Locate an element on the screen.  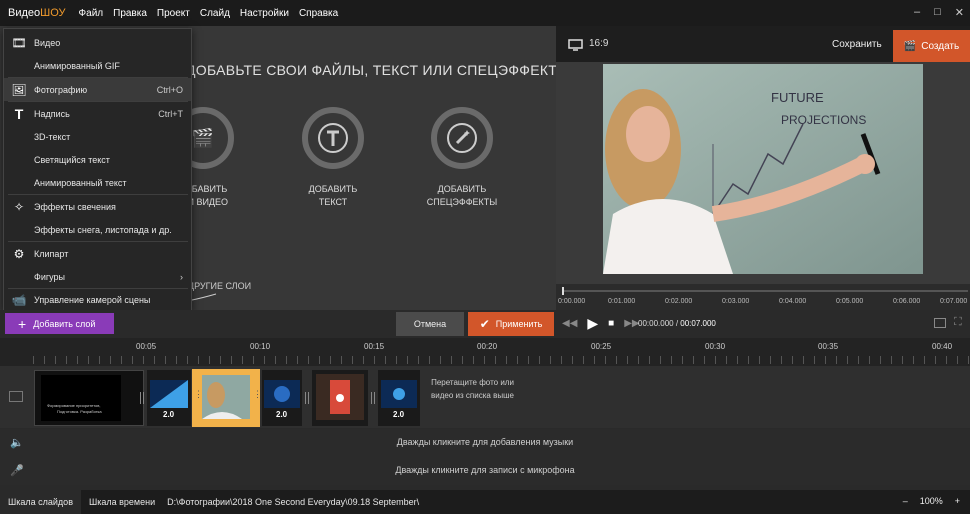
tab-timeline-scale: Шкала времени is located at coordinates (122, 502).